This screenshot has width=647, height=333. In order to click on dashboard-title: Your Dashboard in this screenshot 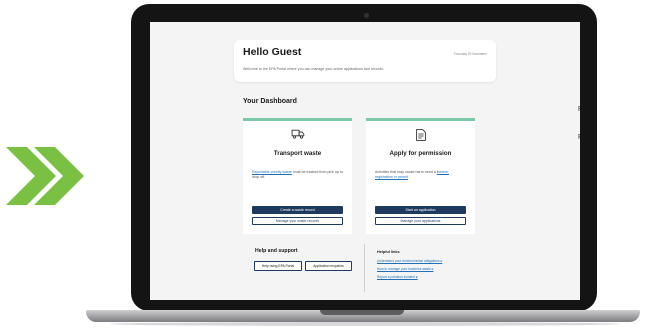, I will do `click(270, 101)`.